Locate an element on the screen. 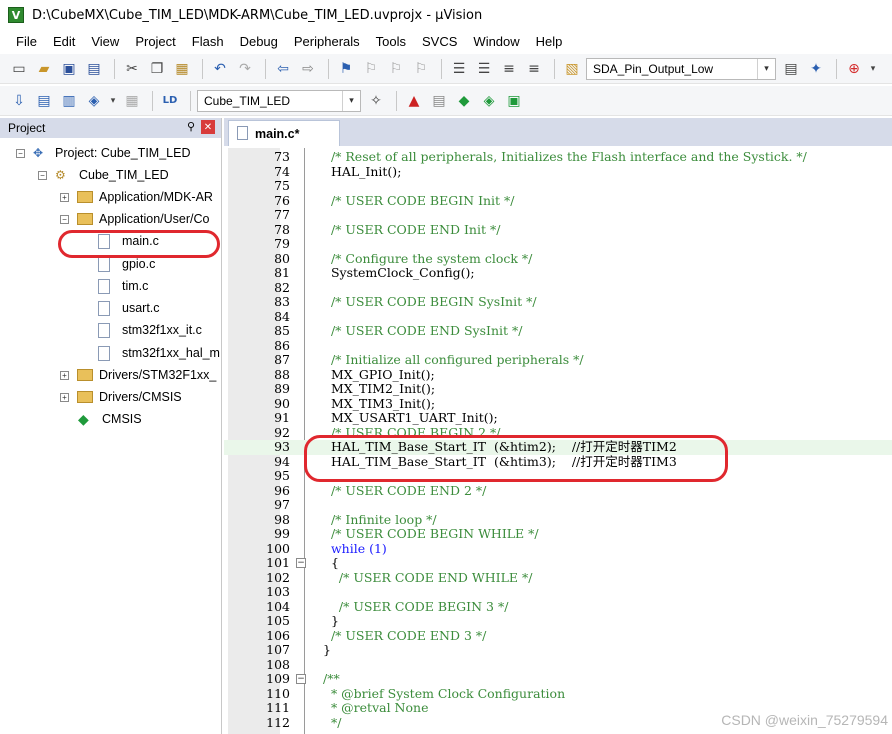 This screenshot has width=892, height=734. code-line: 110 * @brief System Clock Configuration is located at coordinates (558, 694).